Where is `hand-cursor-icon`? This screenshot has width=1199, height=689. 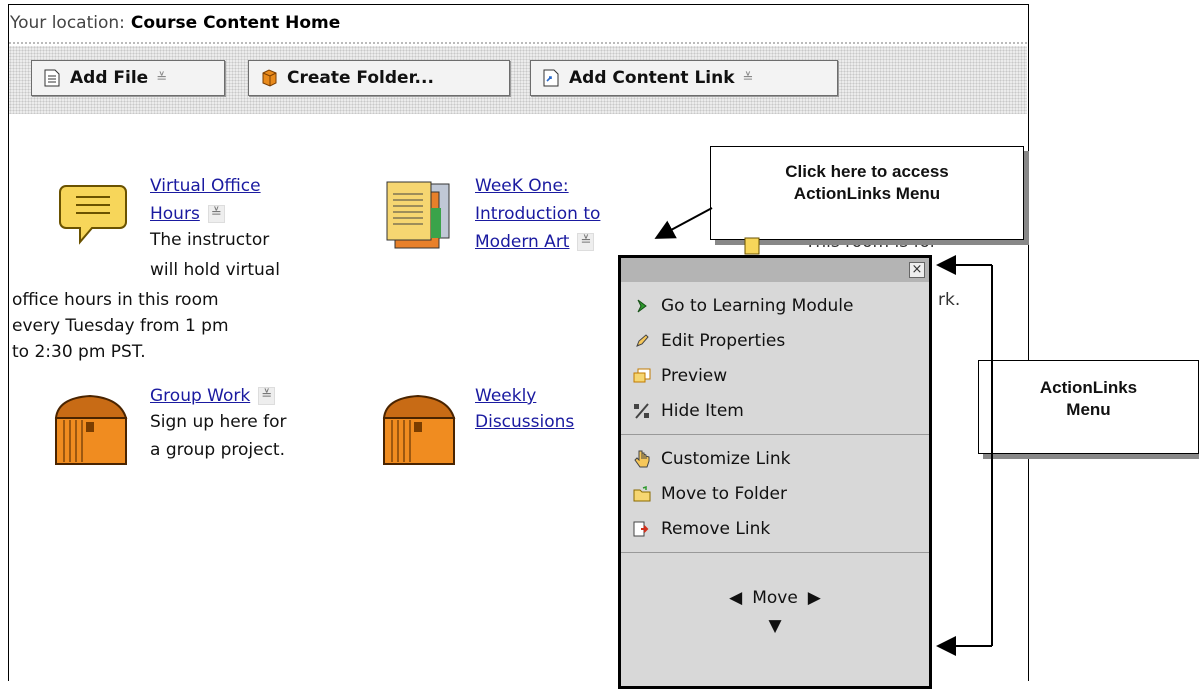 hand-cursor-icon is located at coordinates (642, 459).